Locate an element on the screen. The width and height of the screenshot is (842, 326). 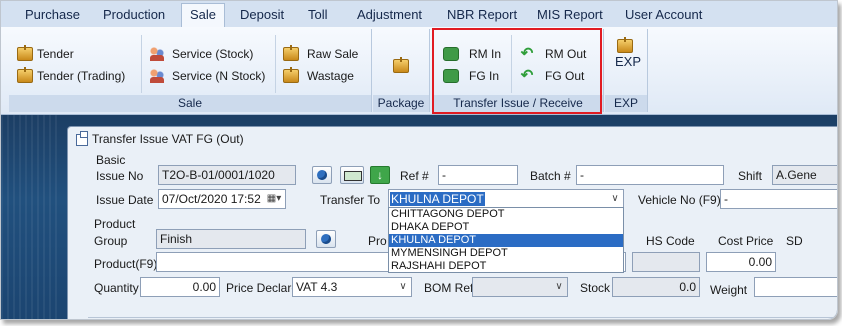
issue-date-picker: 07/Oct/2020 17:52 ▦▾ is located at coordinates (222, 199).